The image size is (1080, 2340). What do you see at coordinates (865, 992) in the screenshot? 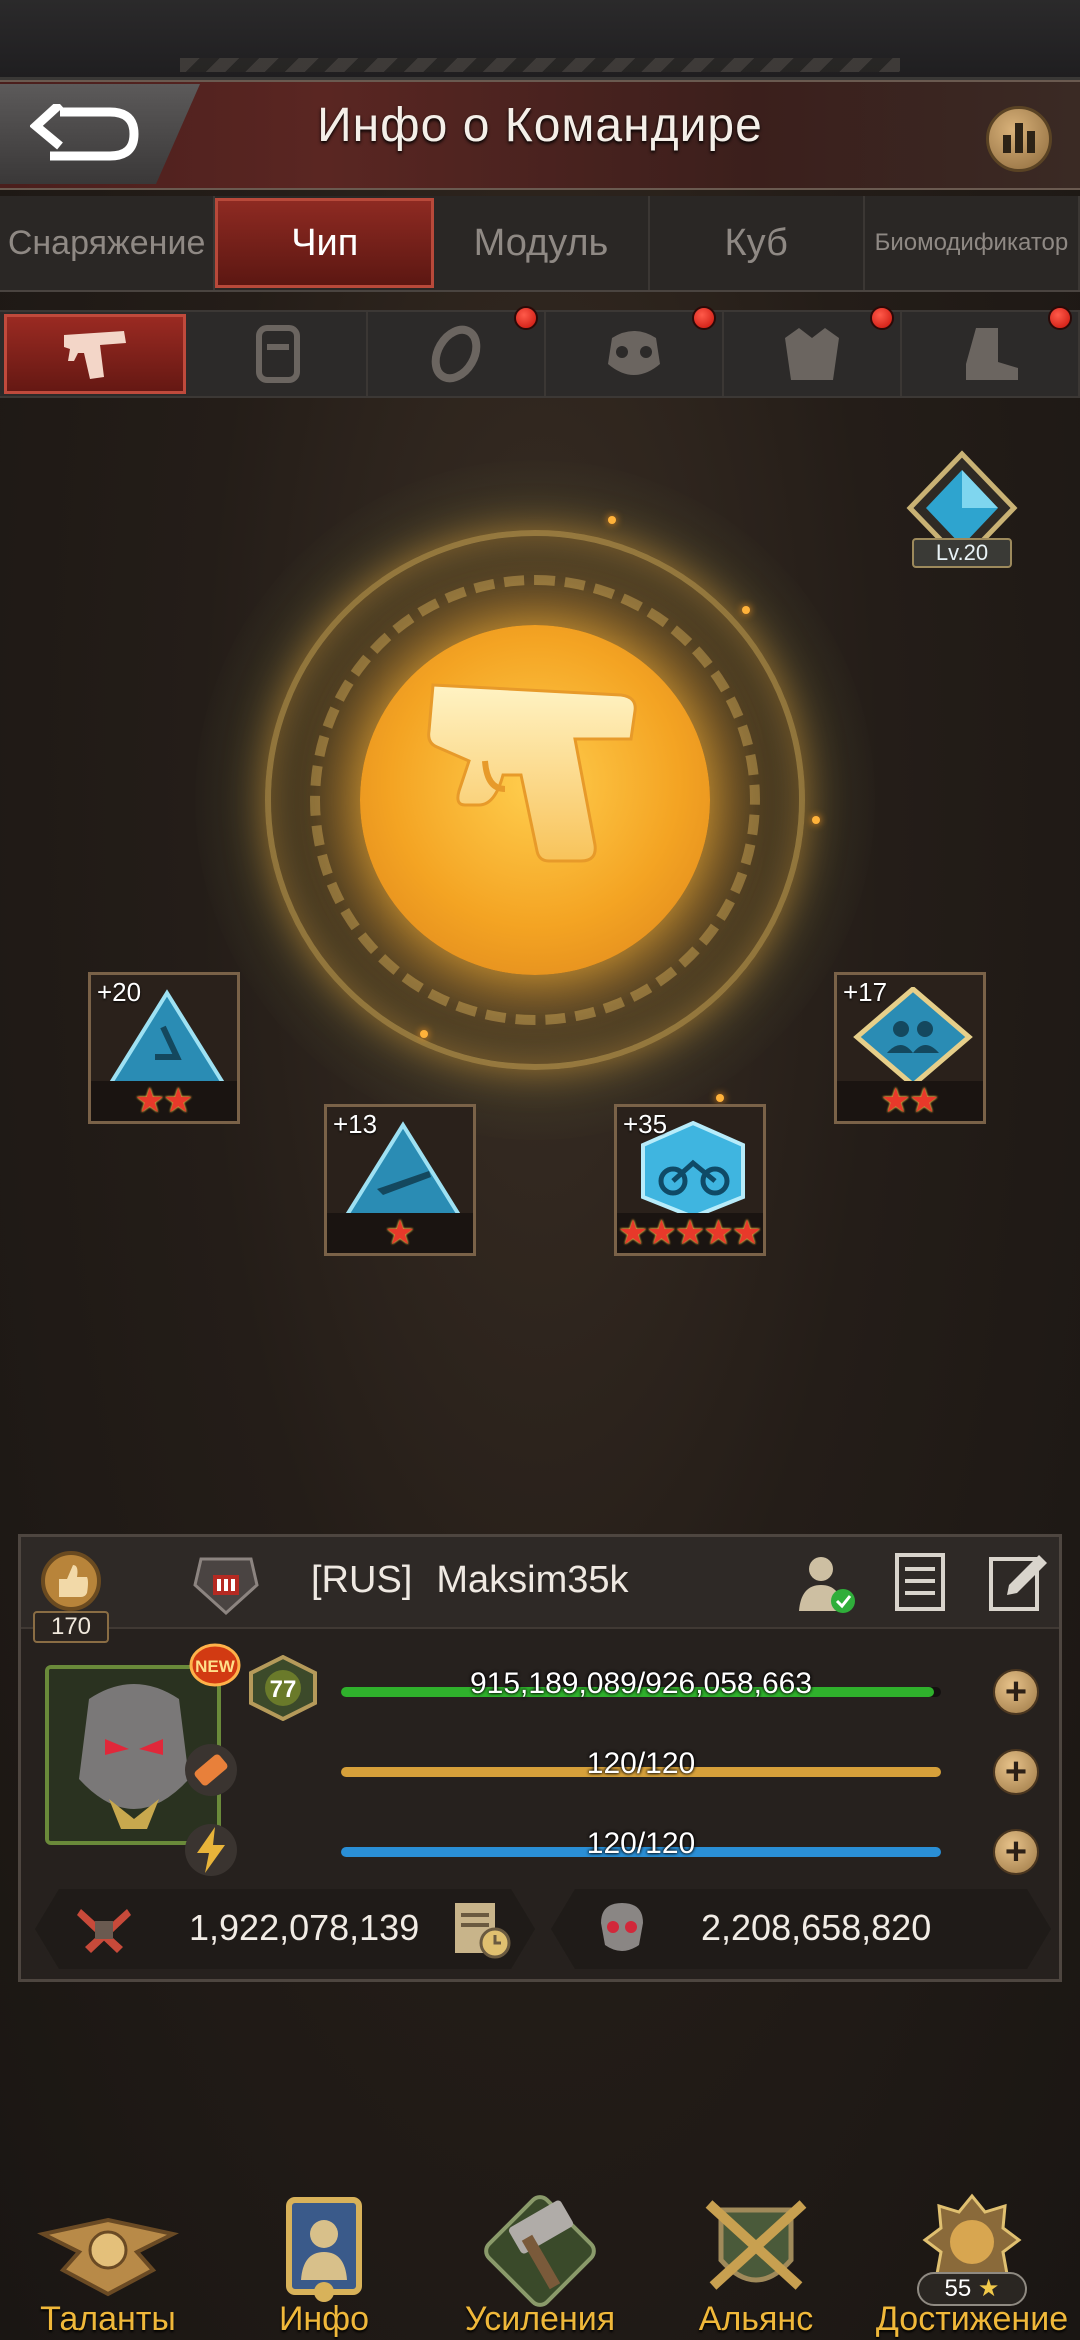
I see `chip-enhance-level: +17` at bounding box center [865, 992].